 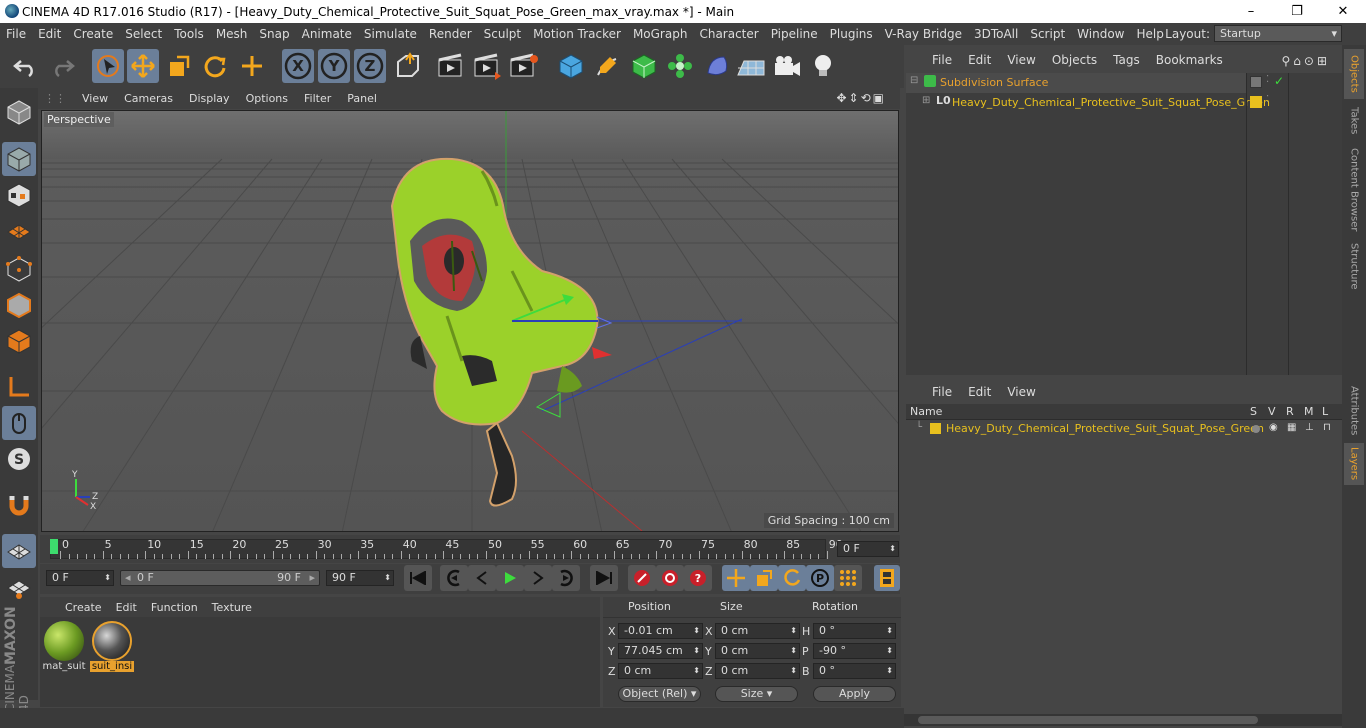 I want to click on object-row-subdivision: ⊟ Subdivision Surface, so click(x=1076, y=83).